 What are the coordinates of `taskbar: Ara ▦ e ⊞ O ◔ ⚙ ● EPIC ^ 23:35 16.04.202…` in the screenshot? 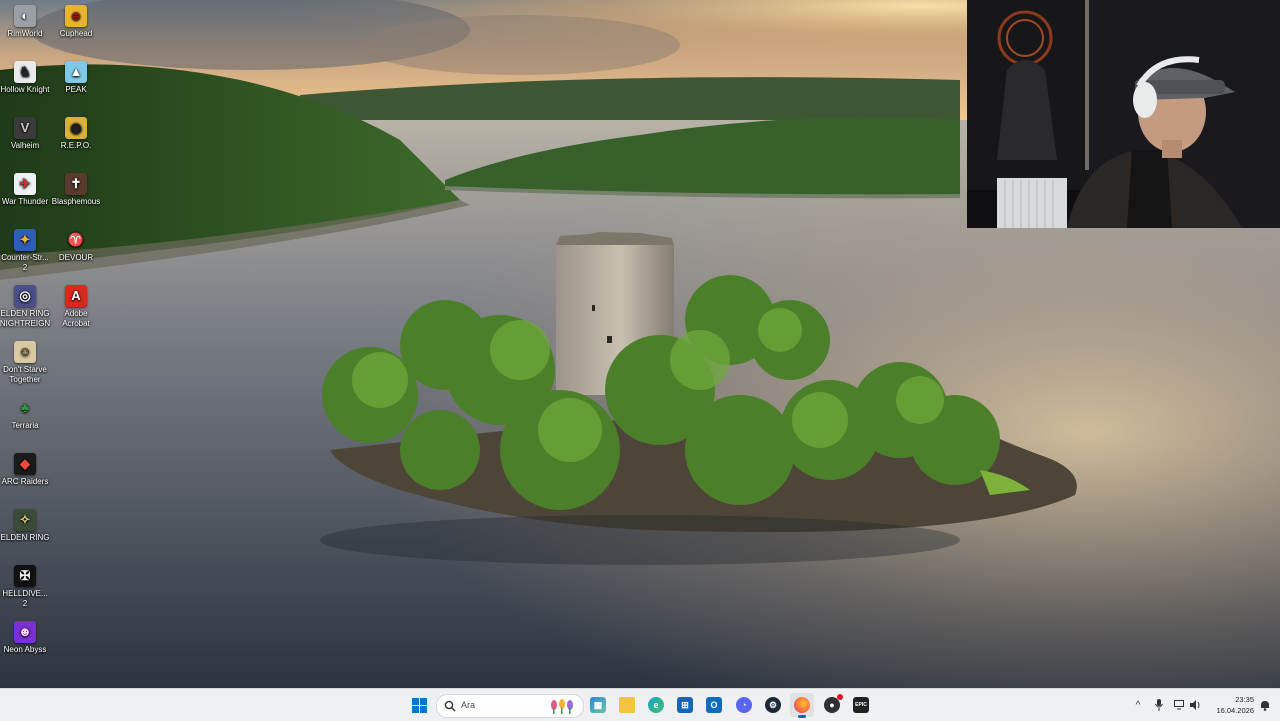 It's located at (640, 704).